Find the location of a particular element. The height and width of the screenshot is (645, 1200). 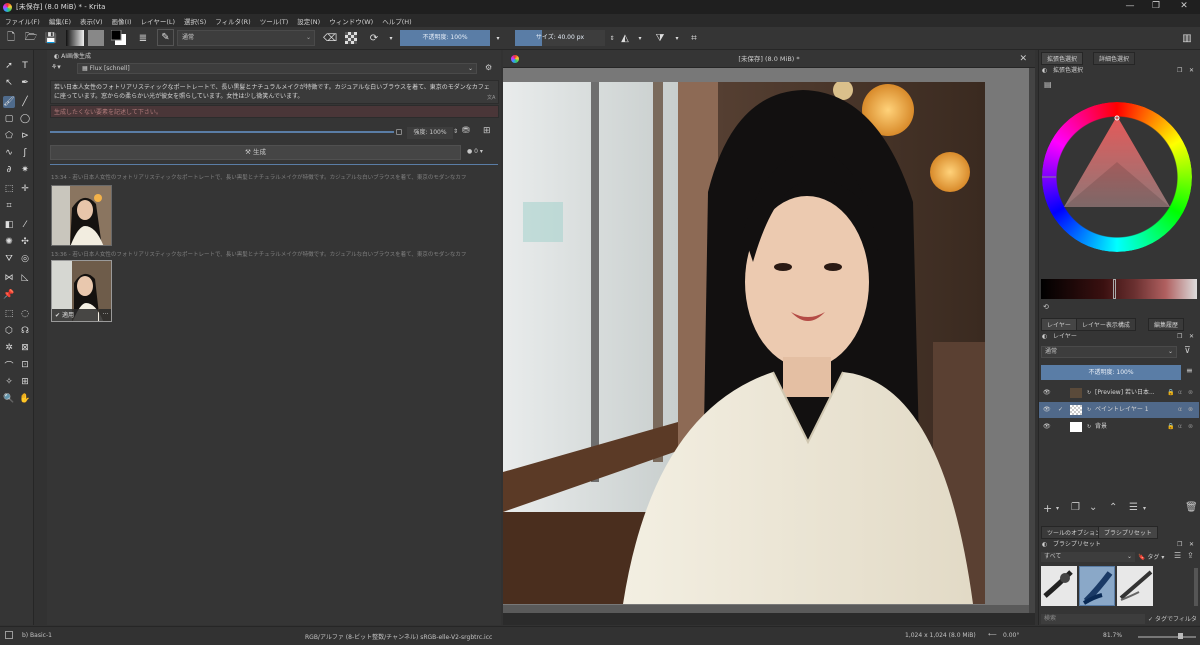

polyline-tool-icon: ⊳ is located at coordinates (25, 136).